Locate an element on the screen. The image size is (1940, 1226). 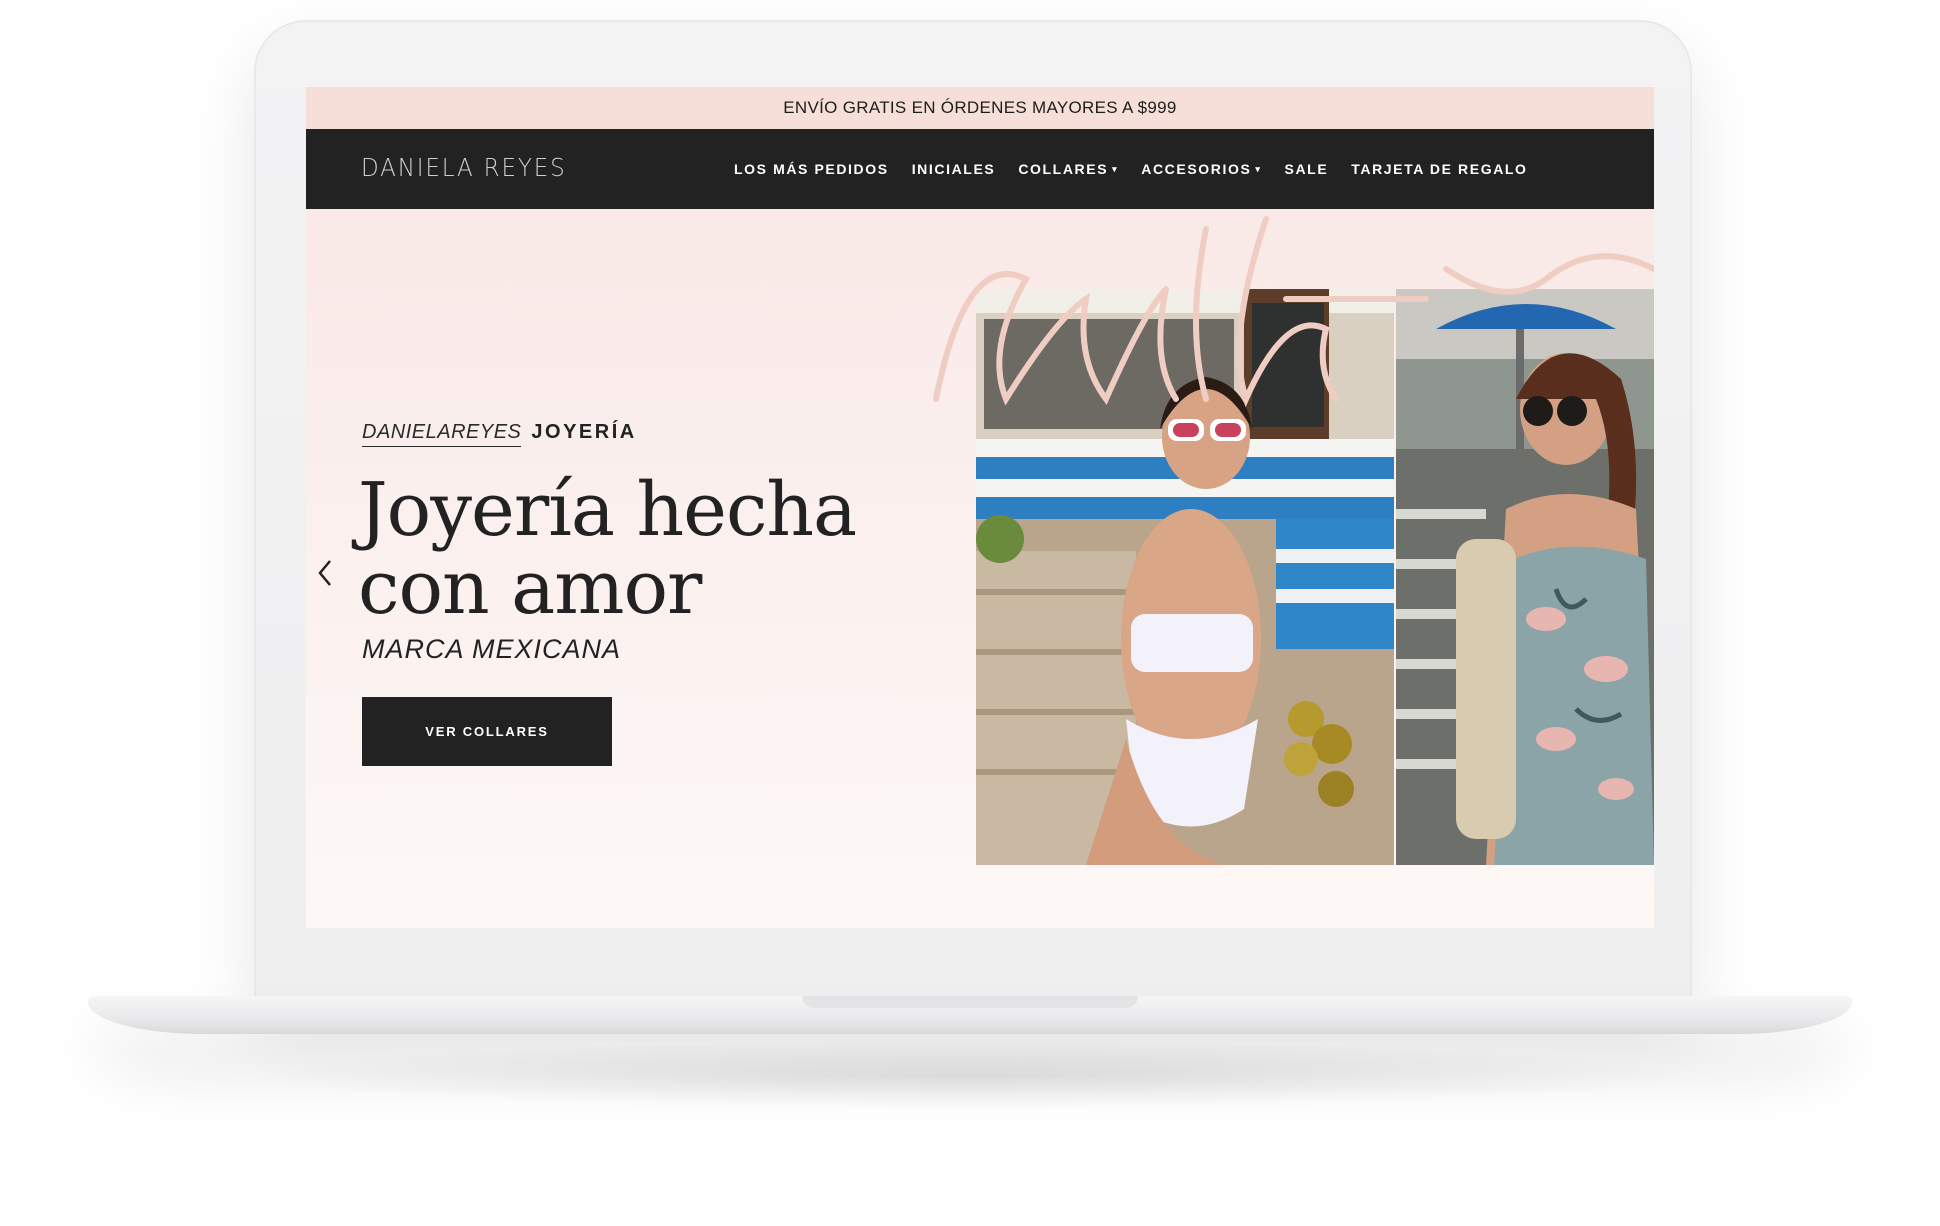
eyebrow-tag: JOYERÍA is located at coordinates (584, 432).